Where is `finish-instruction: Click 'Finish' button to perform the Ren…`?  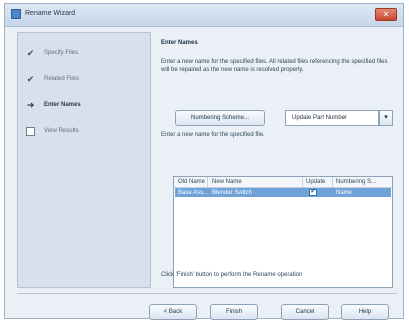
finish-instruction: Click 'Finish' button to perform the Ren… is located at coordinates (232, 275).